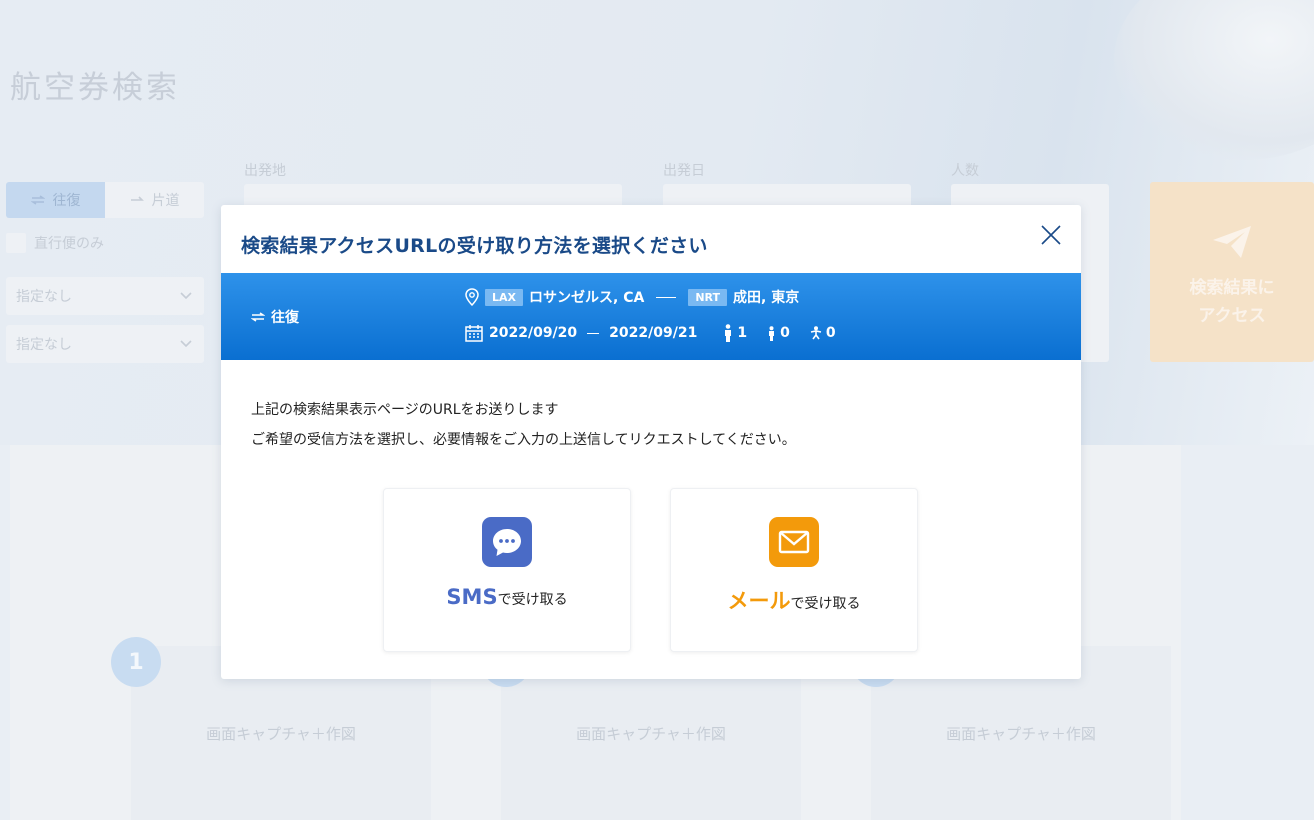  I want to click on date-passenger-summary: 2022/09/20 2022/09/21 1 0 0, so click(650, 333).